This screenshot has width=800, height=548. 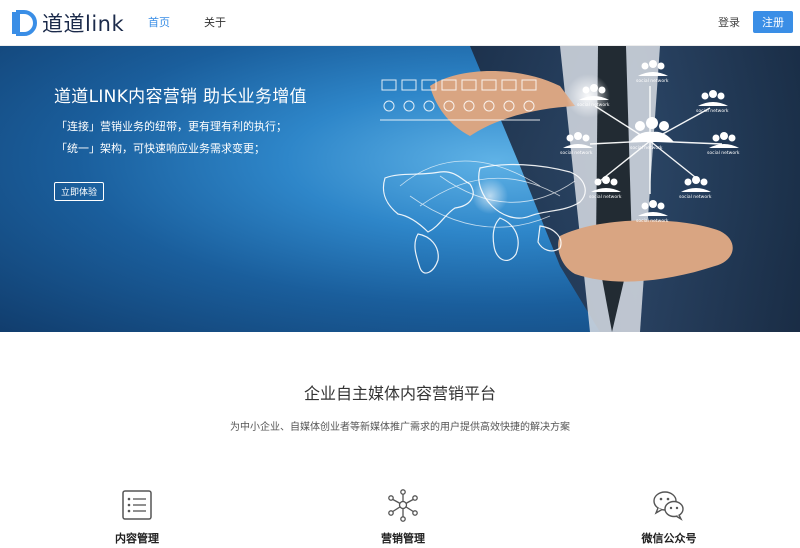 I want to click on hero-line-unify: 「统一」架构，可快速响应业务需求变更；, so click(x=160, y=148).